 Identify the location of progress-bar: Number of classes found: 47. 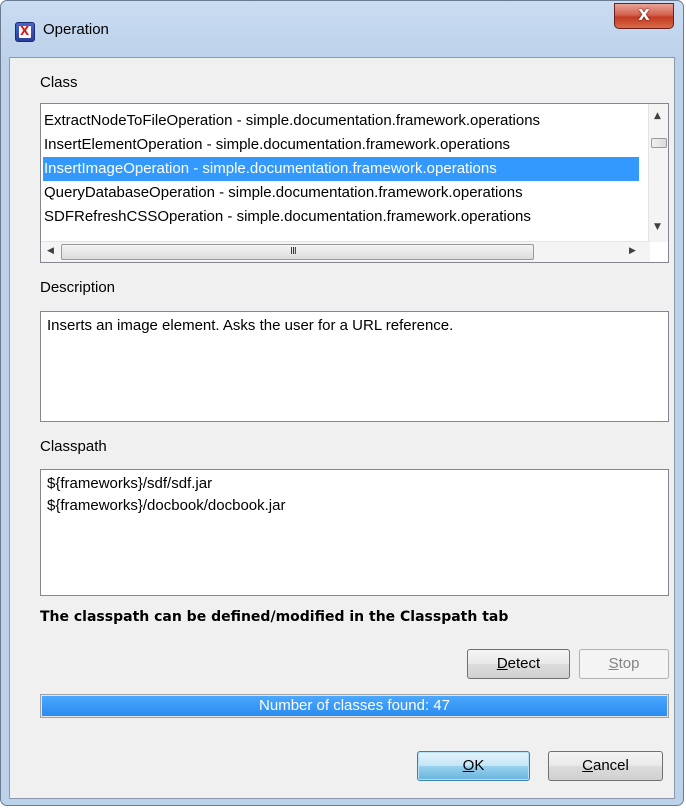
(354, 706).